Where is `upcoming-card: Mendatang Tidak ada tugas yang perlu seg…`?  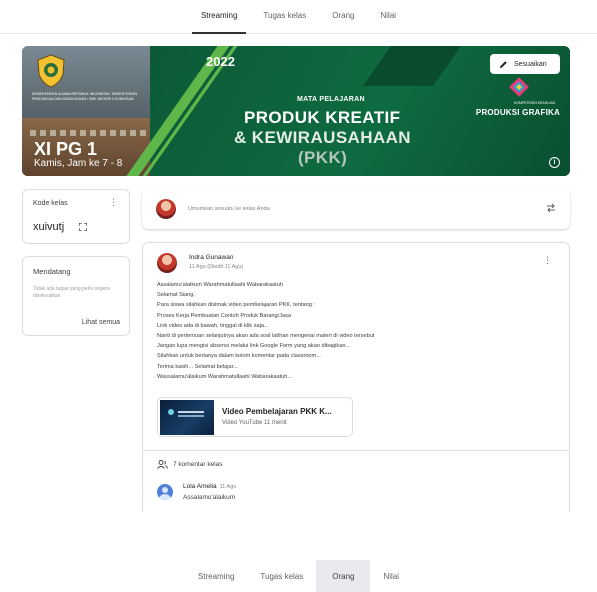 upcoming-card: Mendatang Tidak ada tugas yang perlu seg… is located at coordinates (76, 296).